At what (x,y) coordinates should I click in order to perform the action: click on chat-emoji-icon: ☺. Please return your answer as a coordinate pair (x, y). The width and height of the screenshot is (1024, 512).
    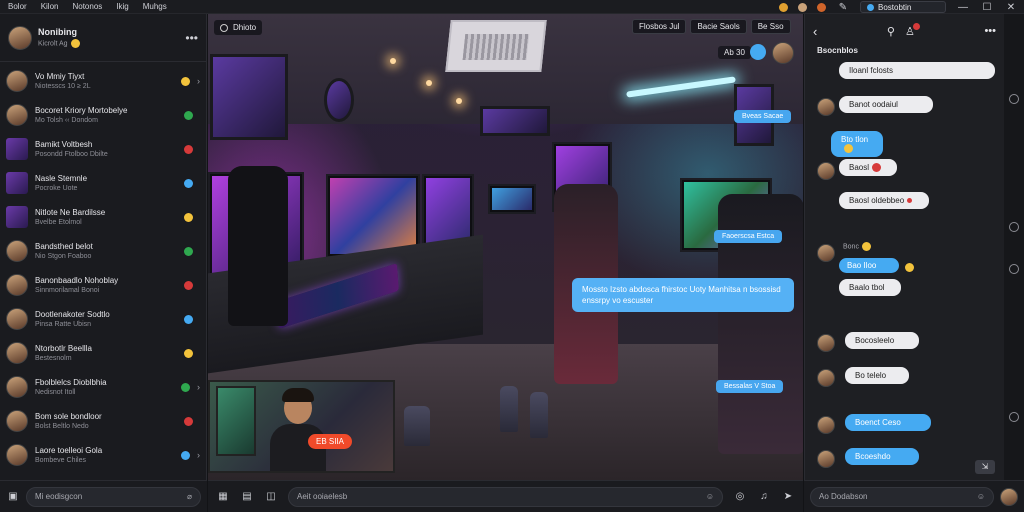
    Looking at the image, I should click on (981, 496).